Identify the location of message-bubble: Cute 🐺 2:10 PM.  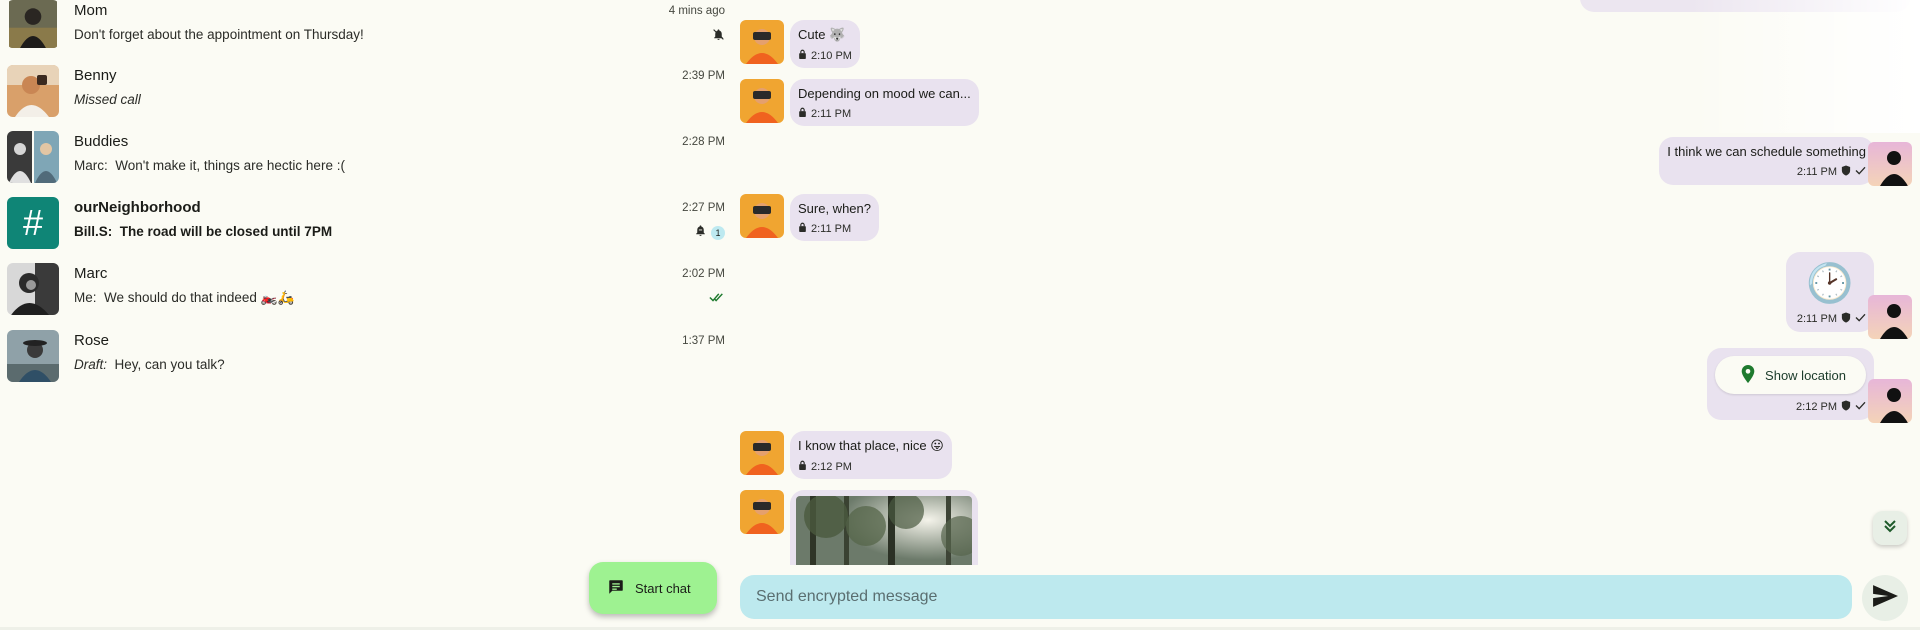
(825, 44).